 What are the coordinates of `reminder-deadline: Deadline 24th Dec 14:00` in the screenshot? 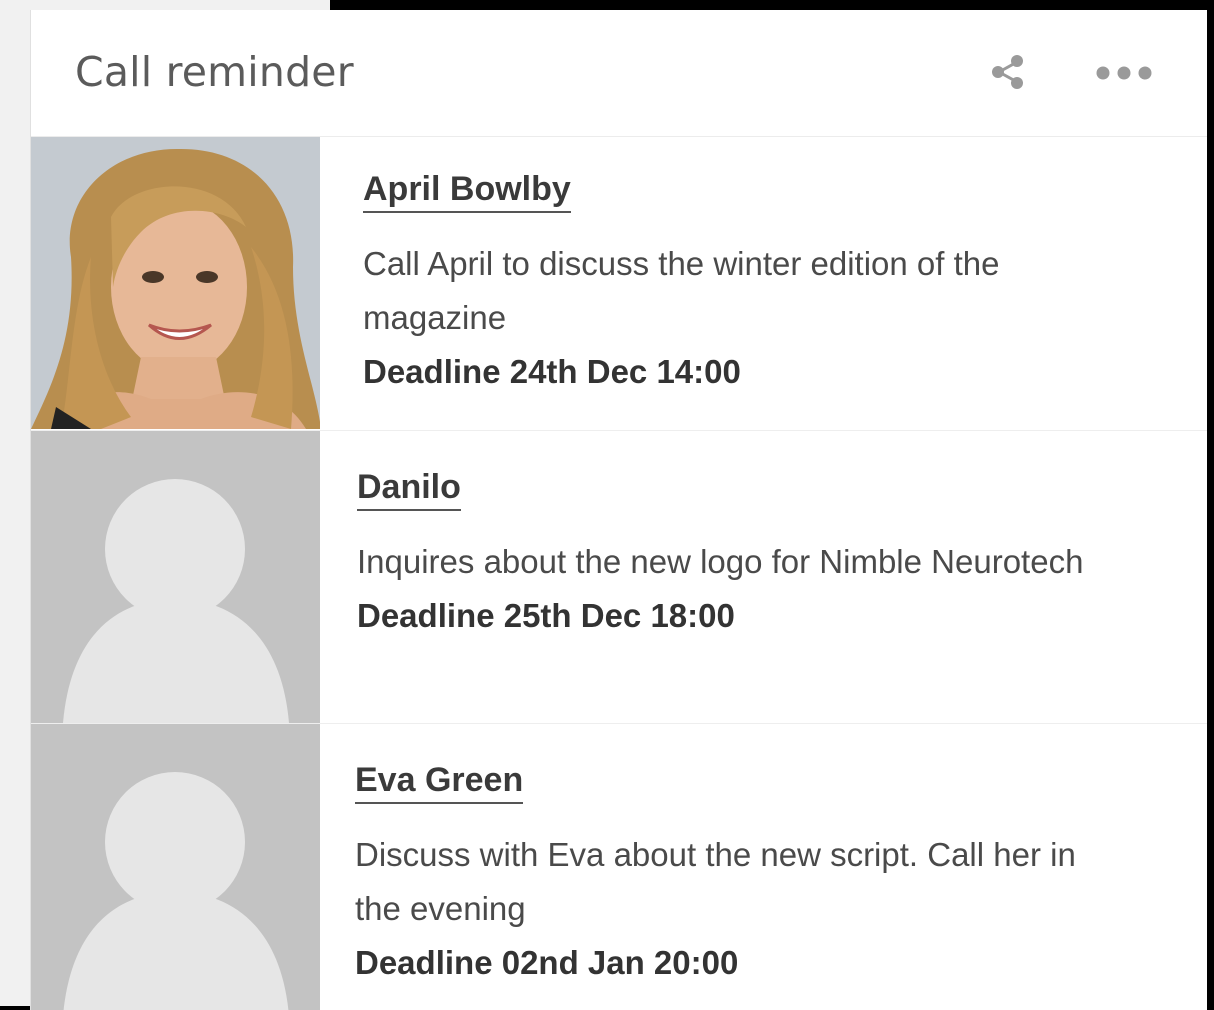 It's located at (552, 371).